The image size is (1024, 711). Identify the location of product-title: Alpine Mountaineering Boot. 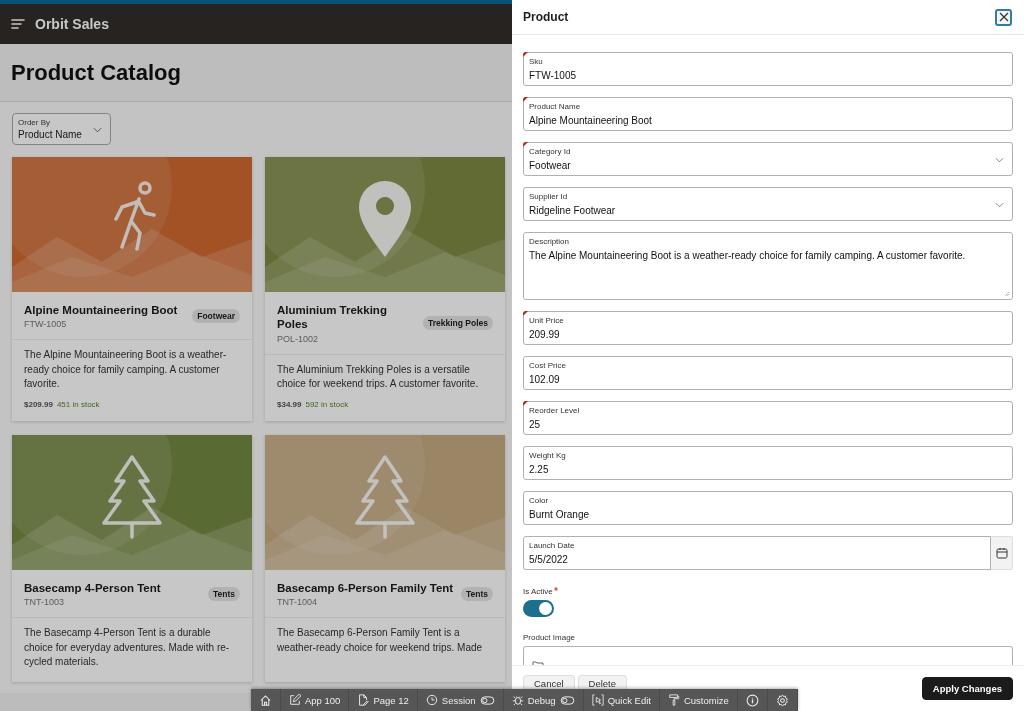
(101, 310).